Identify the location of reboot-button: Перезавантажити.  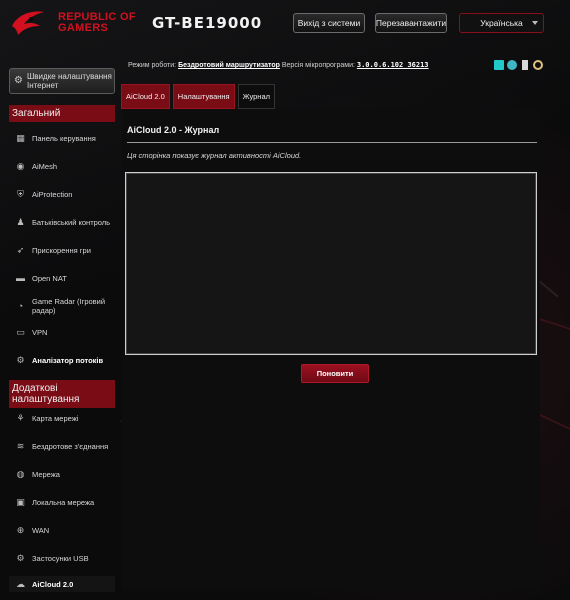
(411, 23).